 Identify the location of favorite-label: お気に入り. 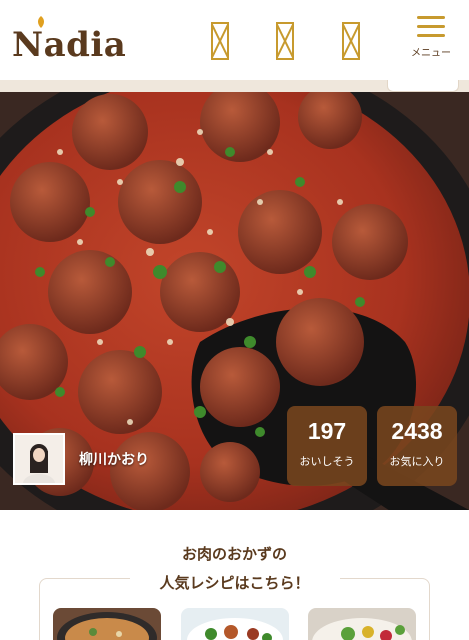
(417, 461).